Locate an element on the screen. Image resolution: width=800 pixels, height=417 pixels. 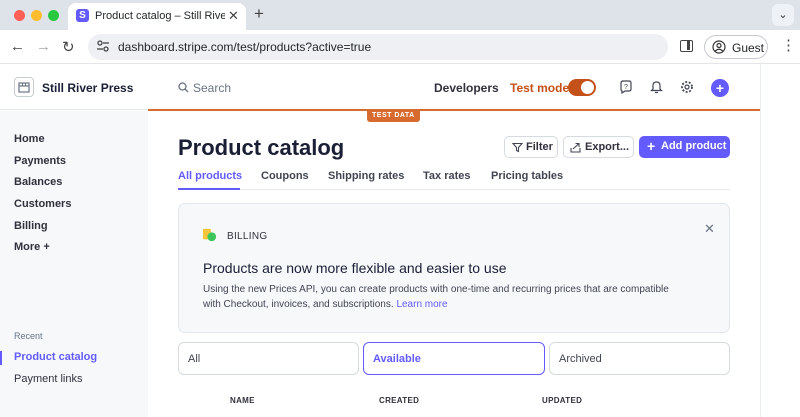
add-product-button: + Add product is located at coordinates (684, 147).